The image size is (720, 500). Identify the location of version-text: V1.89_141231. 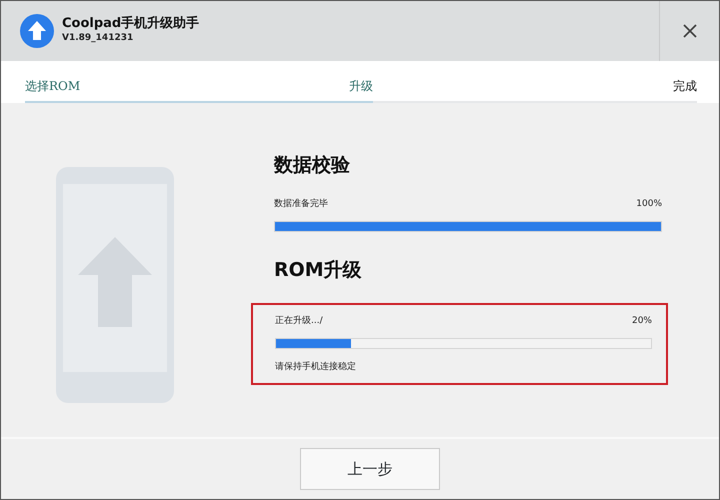
(98, 39).